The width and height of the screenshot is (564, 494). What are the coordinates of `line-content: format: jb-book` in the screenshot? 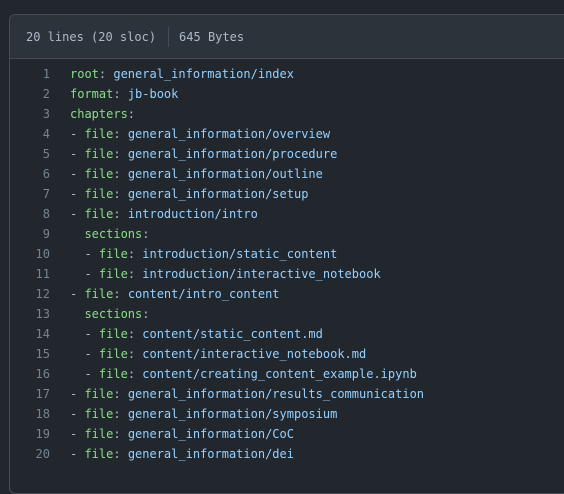 It's located at (114, 94).